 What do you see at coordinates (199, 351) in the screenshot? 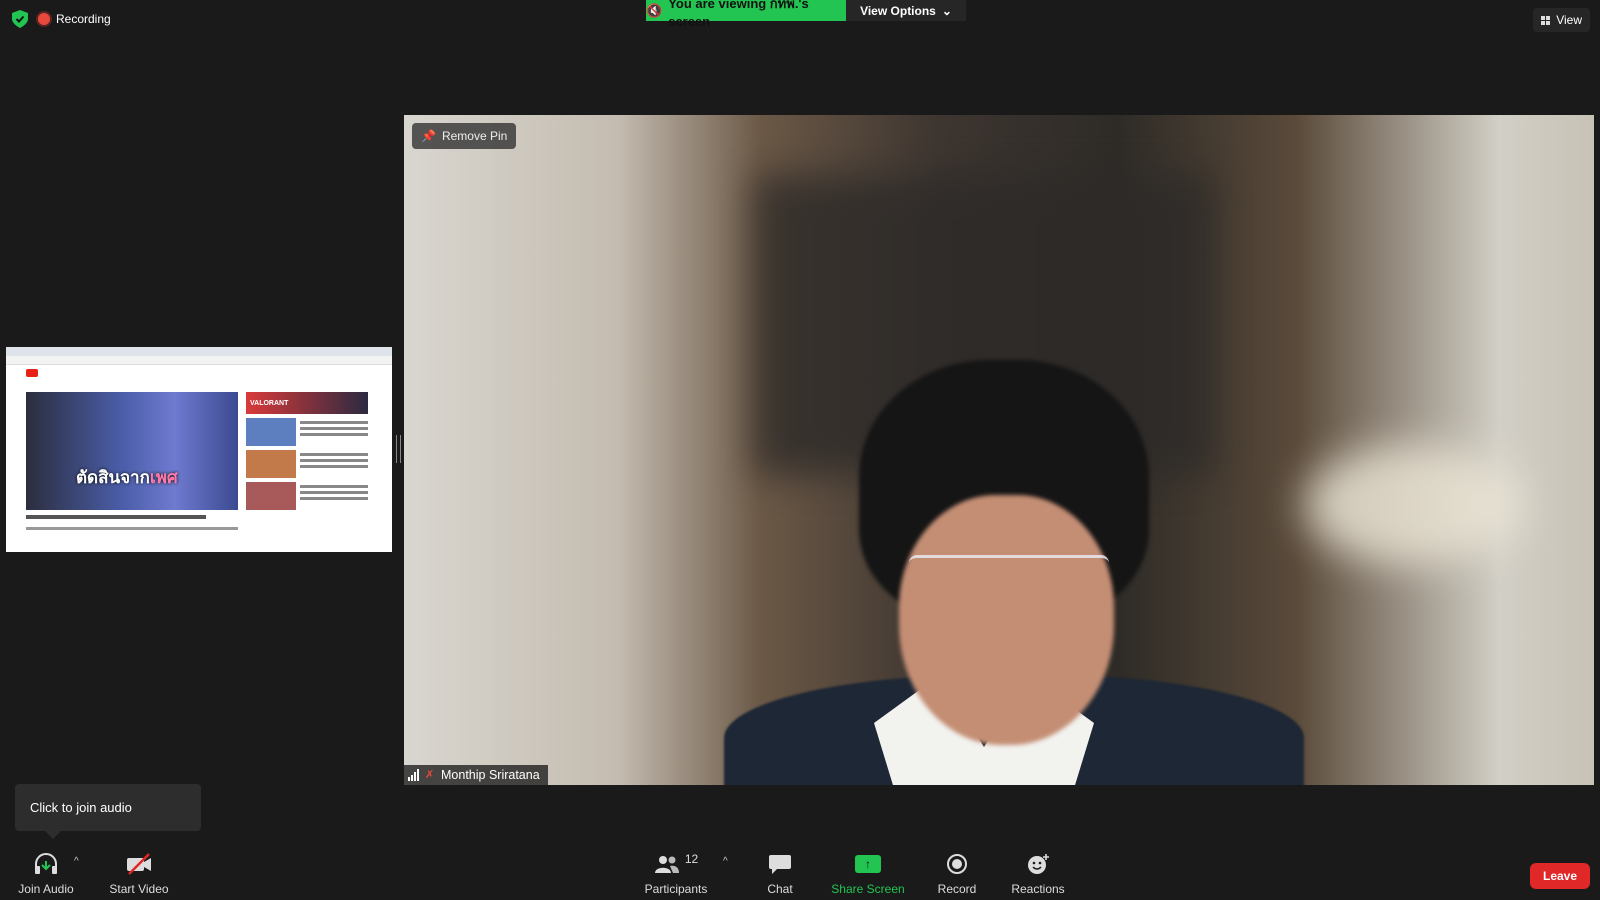
I see `browser-tabs` at bounding box center [199, 351].